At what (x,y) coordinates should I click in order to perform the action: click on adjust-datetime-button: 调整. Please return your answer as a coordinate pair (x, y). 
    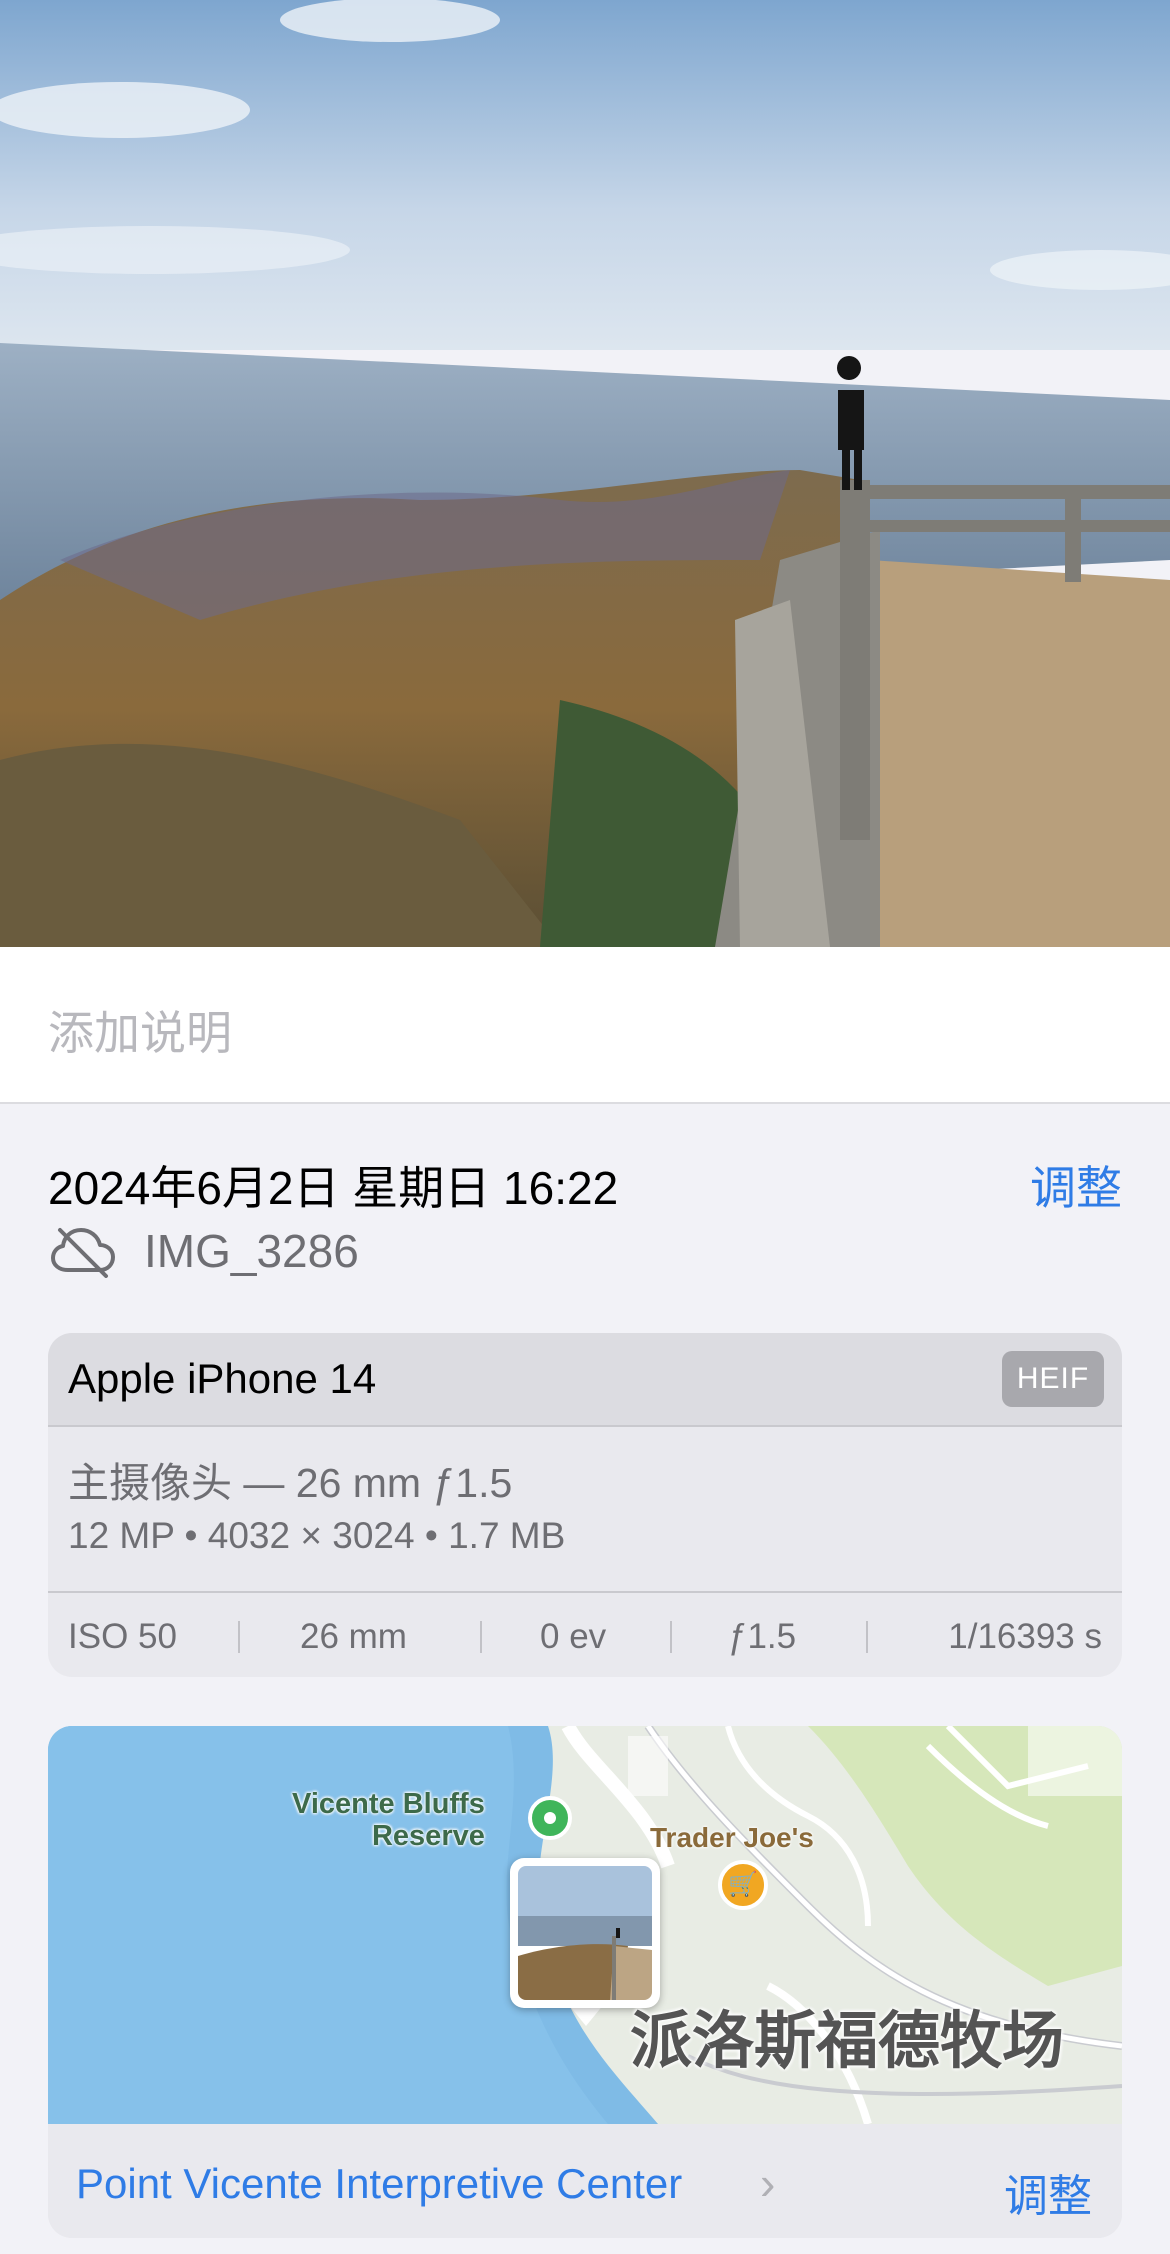
    Looking at the image, I should click on (1076, 1185).